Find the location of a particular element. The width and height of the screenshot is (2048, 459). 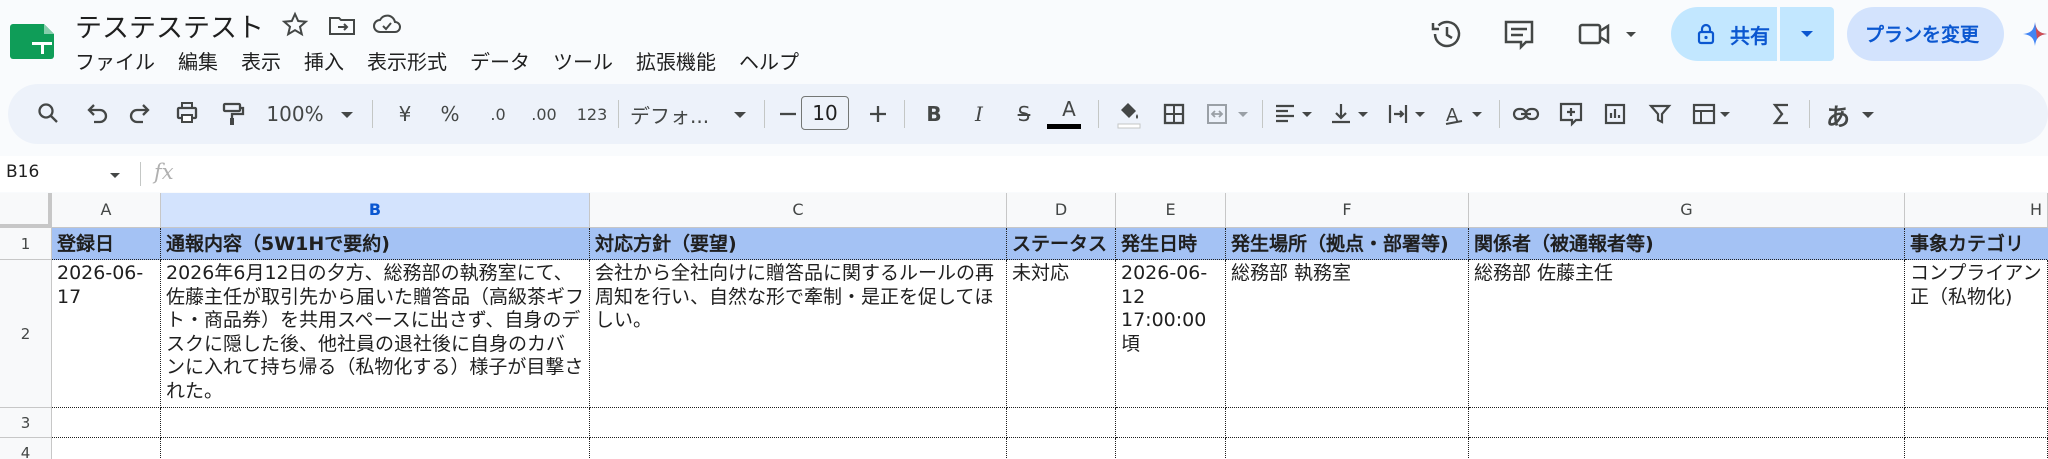

column-header-h: H is located at coordinates (1976, 210).